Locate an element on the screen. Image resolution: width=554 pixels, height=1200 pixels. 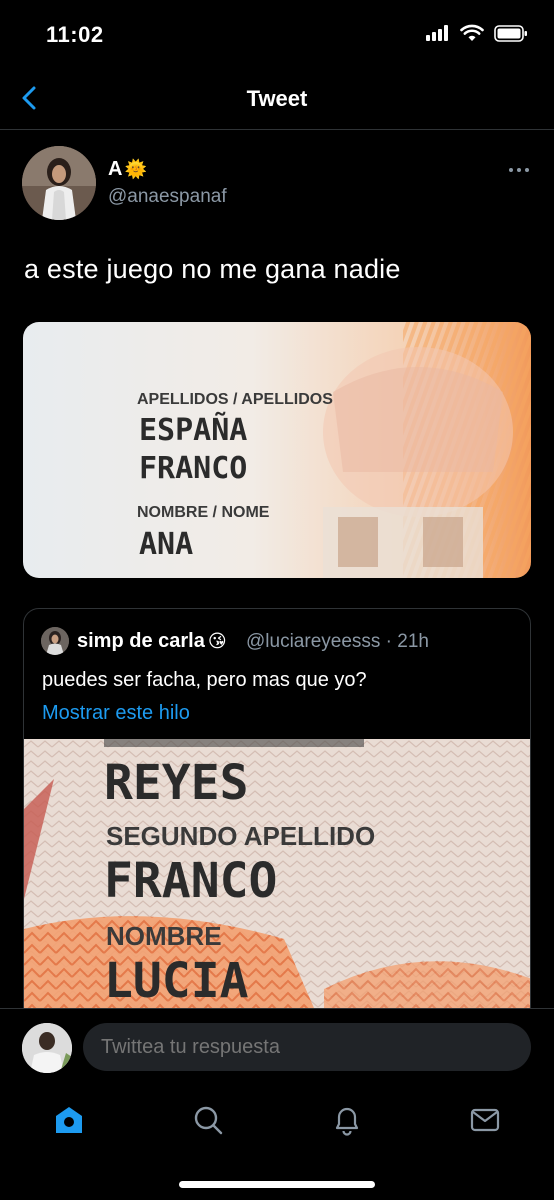
signal-icon is located at coordinates (437, 33).